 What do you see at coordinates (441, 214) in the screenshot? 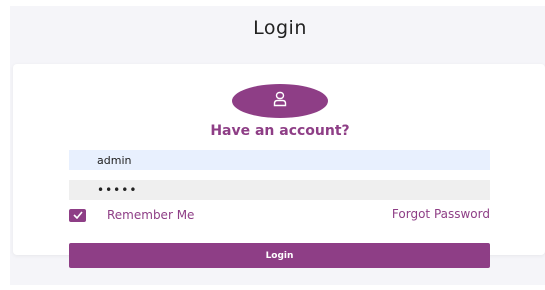
I see `forgot-password-link: Forgot Password` at bounding box center [441, 214].